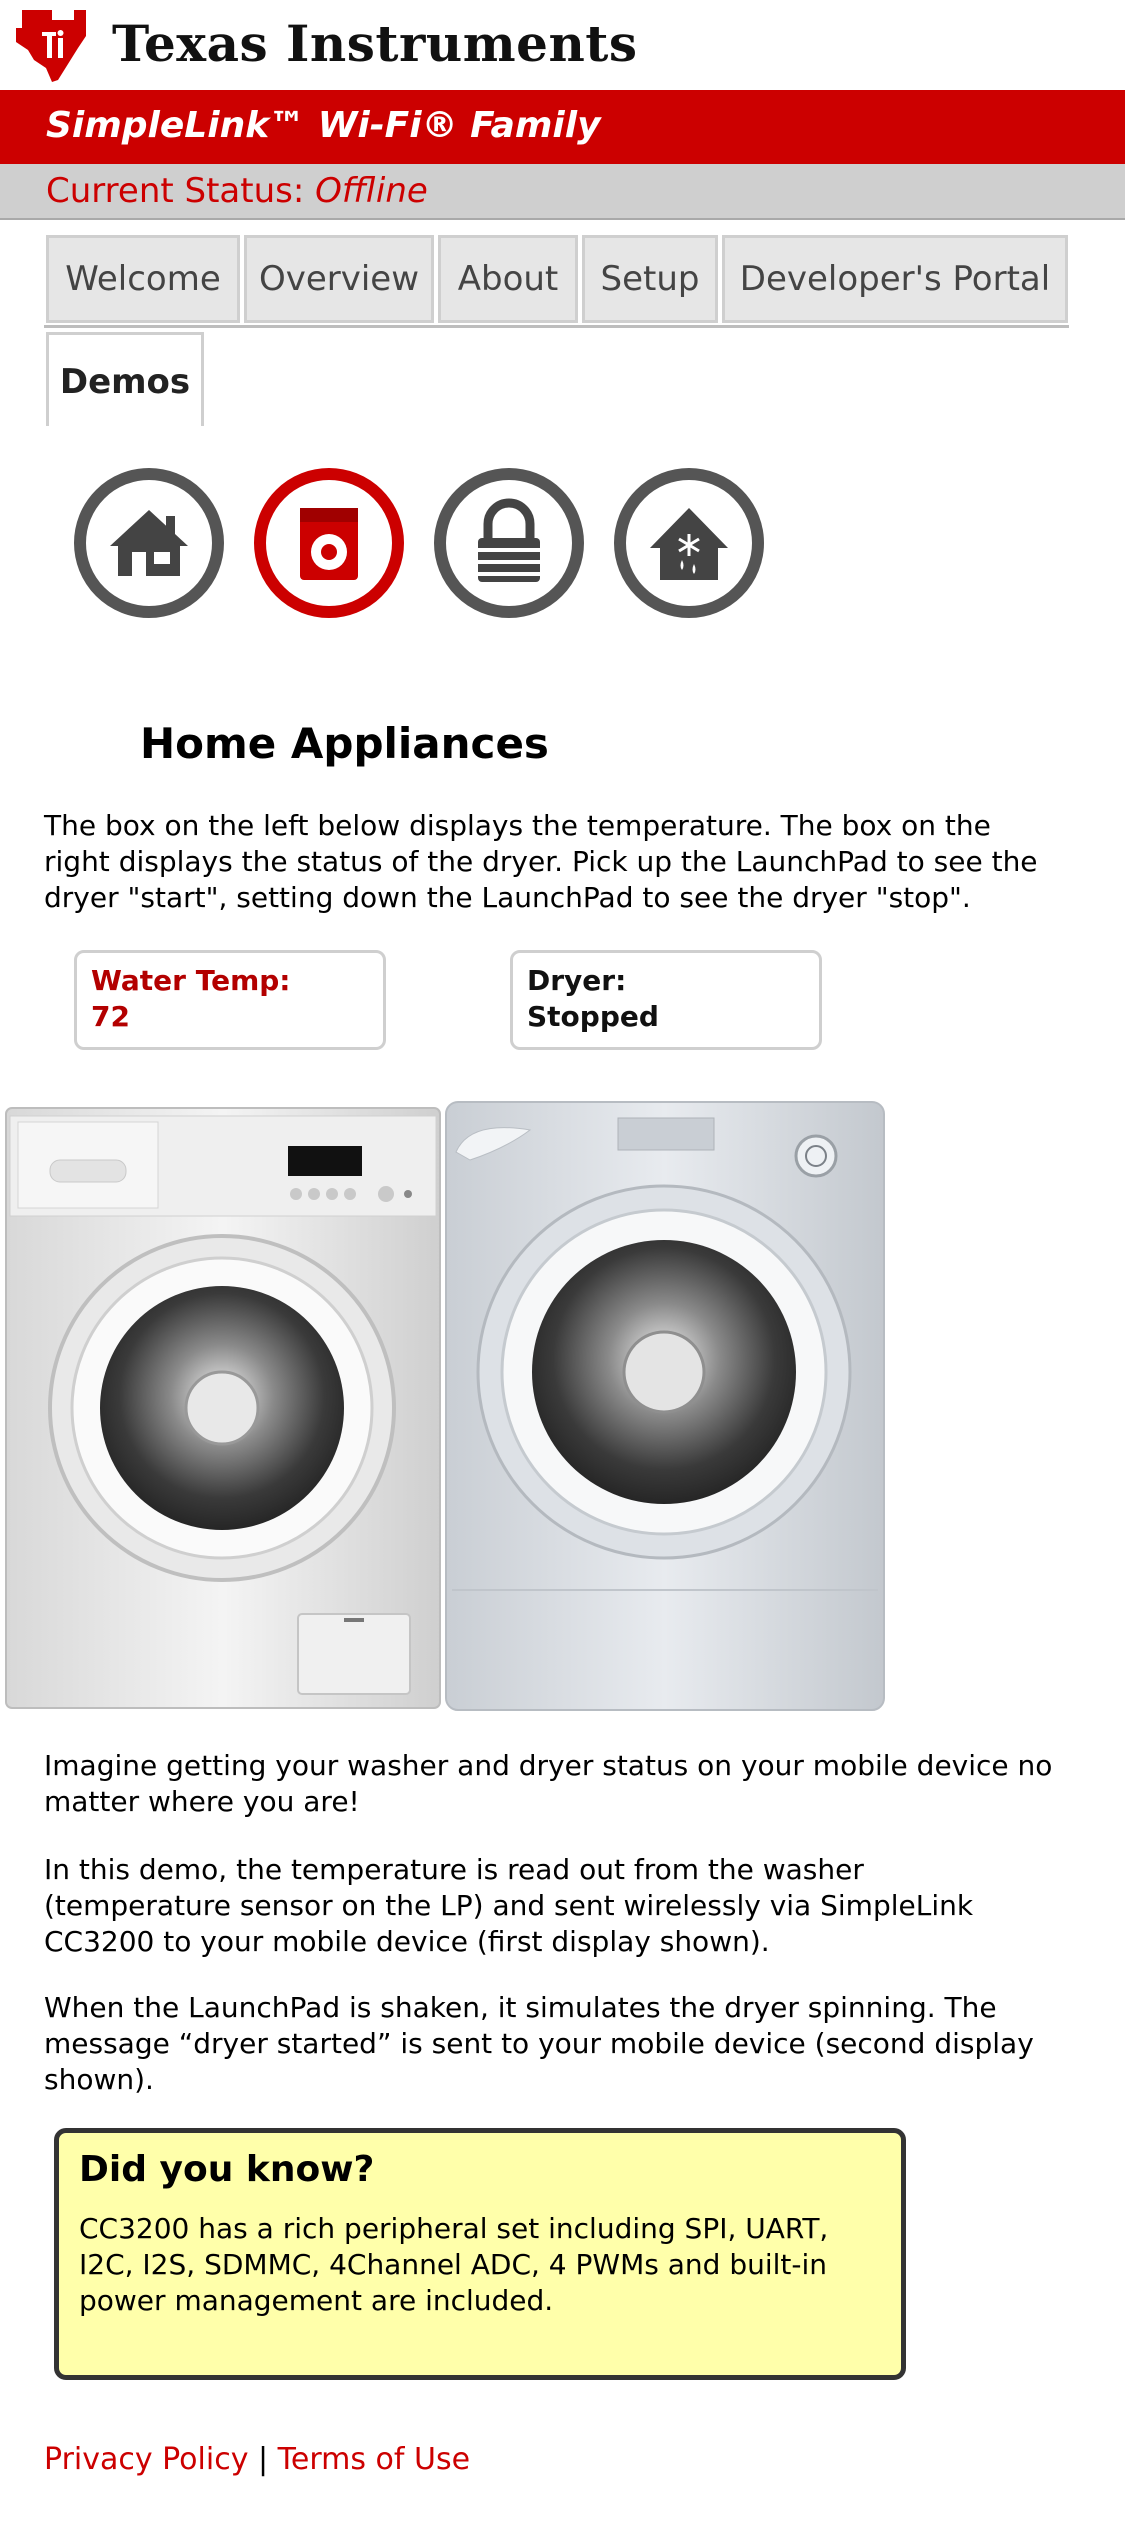 The height and width of the screenshot is (2523, 1125). Describe the element at coordinates (257, 2460) in the screenshot. I see `footer: Privacy Policy | Terms of Use` at that location.